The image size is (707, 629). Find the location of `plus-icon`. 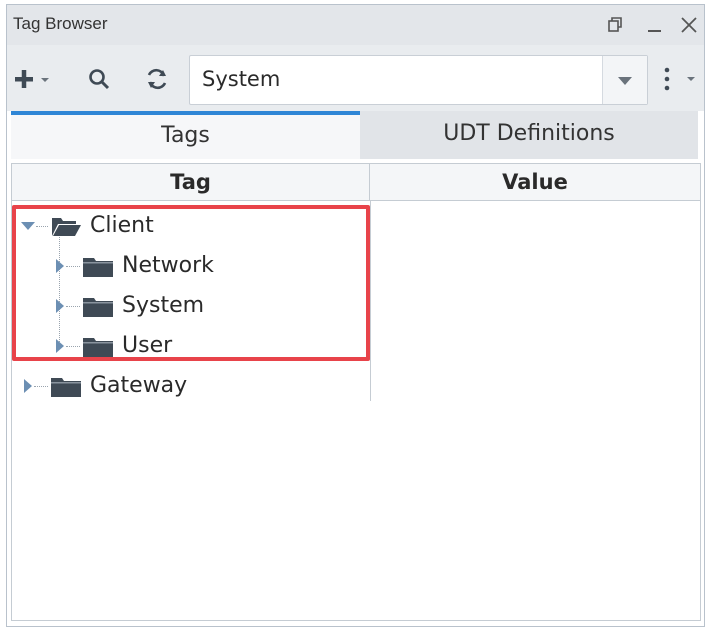

plus-icon is located at coordinates (32, 79).